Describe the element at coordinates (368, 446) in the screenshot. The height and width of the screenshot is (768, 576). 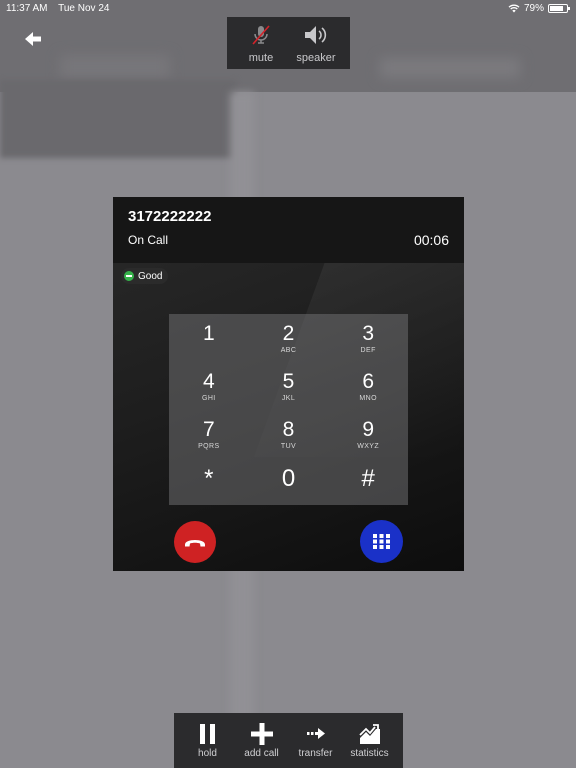
I see `key-letters: WXYZ` at that location.